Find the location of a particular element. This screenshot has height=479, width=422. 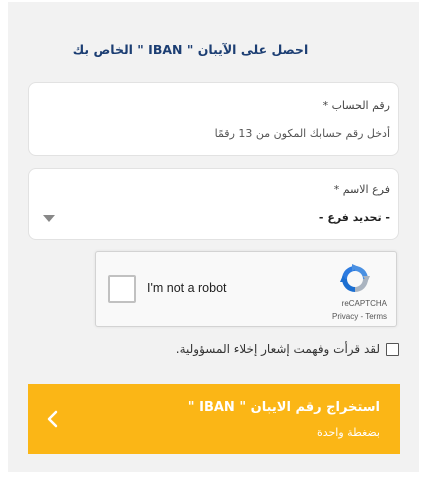

branch-label: فرع الاسم * is located at coordinates (361, 189).